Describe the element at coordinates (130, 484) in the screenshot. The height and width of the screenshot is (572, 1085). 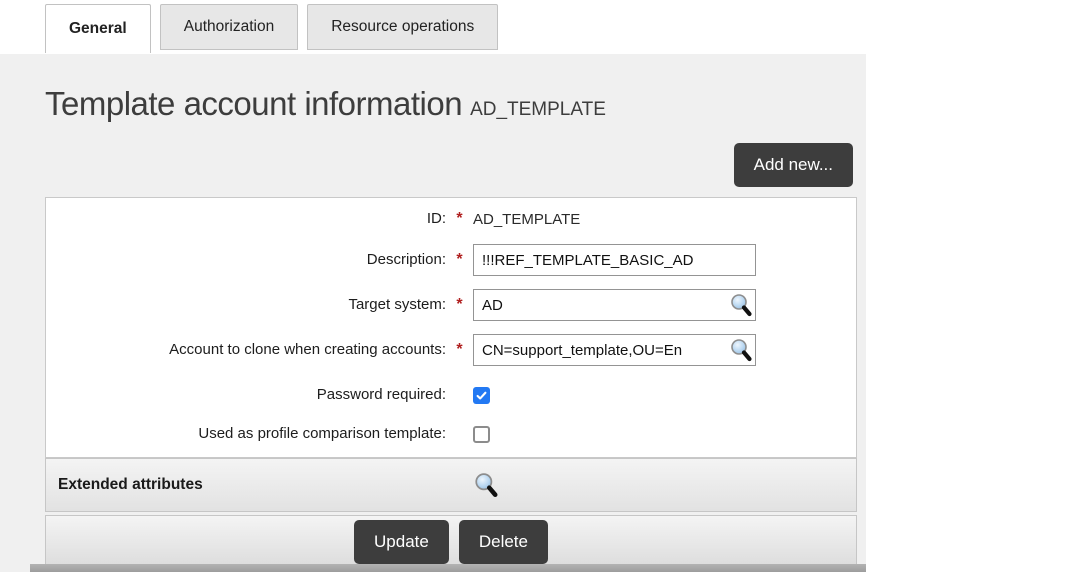
I see `extended-attributes-label: Extended attributes` at that location.